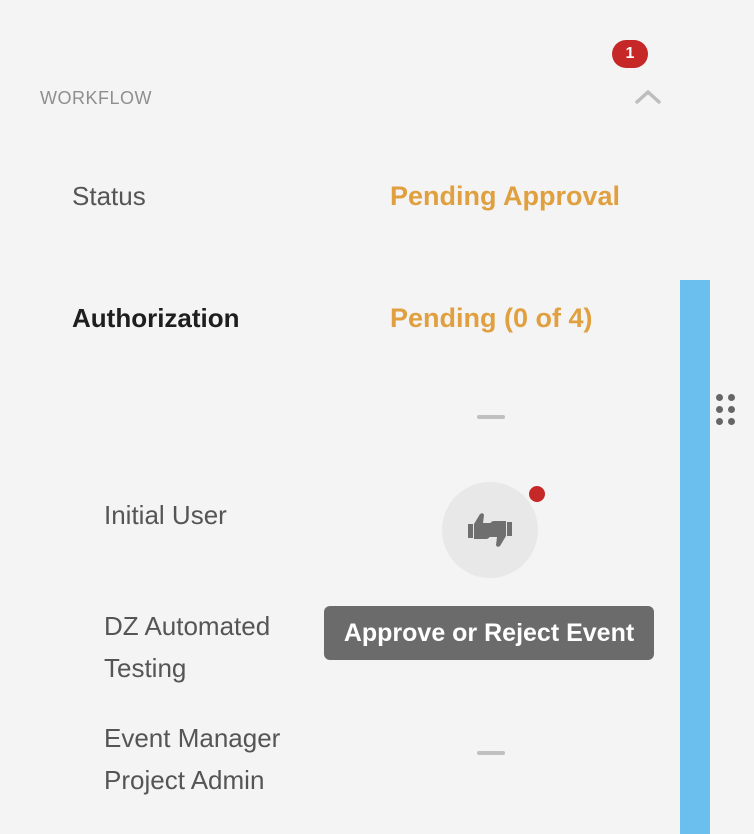  Describe the element at coordinates (505, 196) in the screenshot. I see `status-value: Pending Approval` at that location.